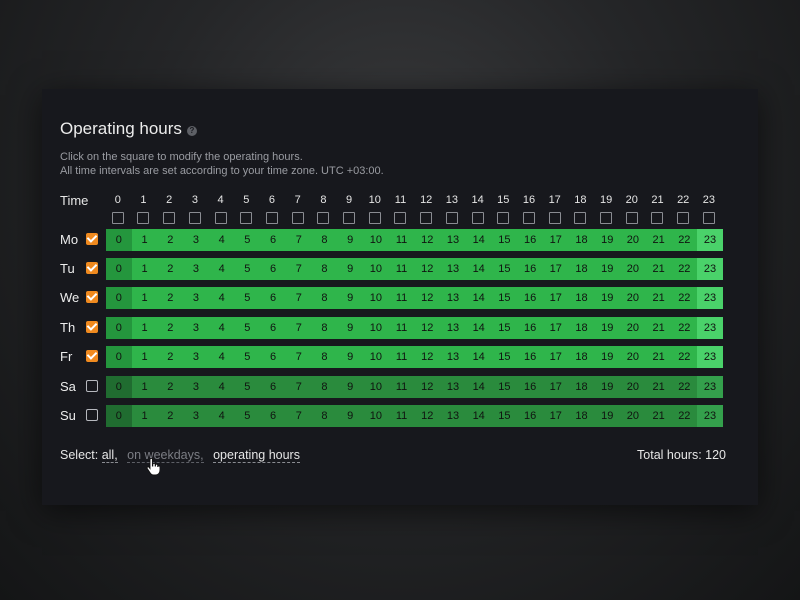 Image resolution: width=800 pixels, height=600 pixels. I want to click on question-circle-icon: ?, so click(191, 130).